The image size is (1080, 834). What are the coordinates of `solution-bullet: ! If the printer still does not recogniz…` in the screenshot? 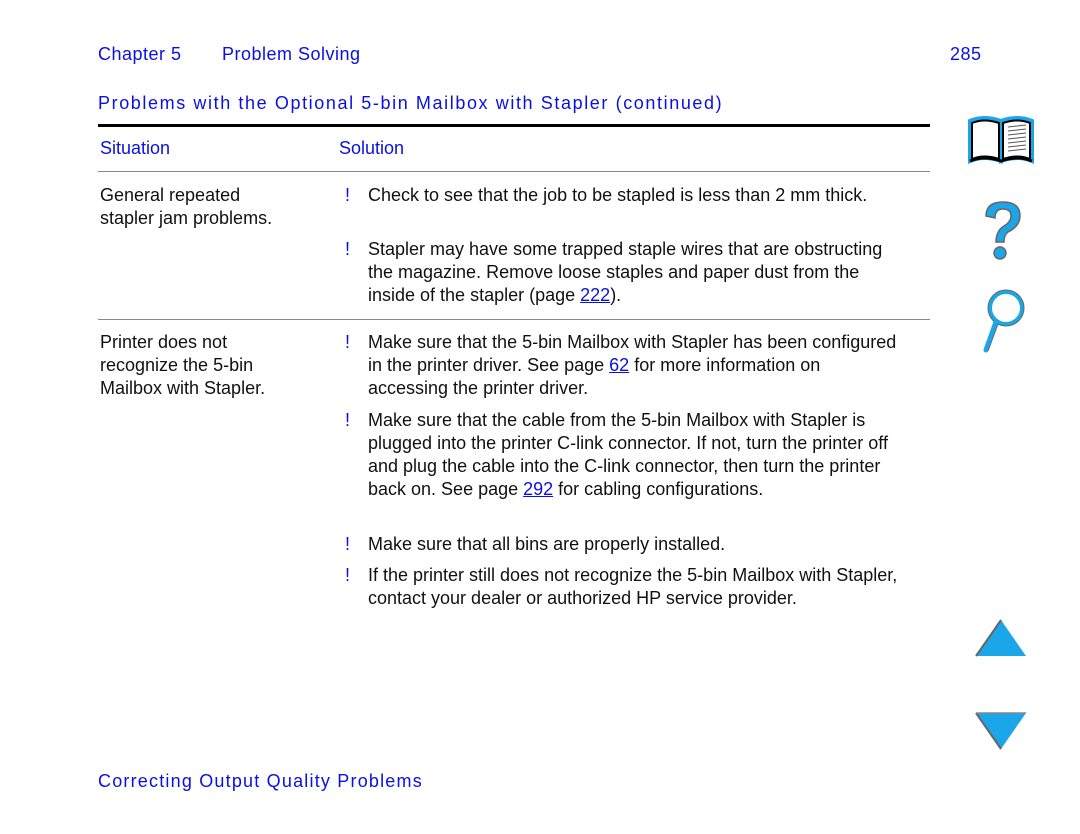 It's located at (625, 587).